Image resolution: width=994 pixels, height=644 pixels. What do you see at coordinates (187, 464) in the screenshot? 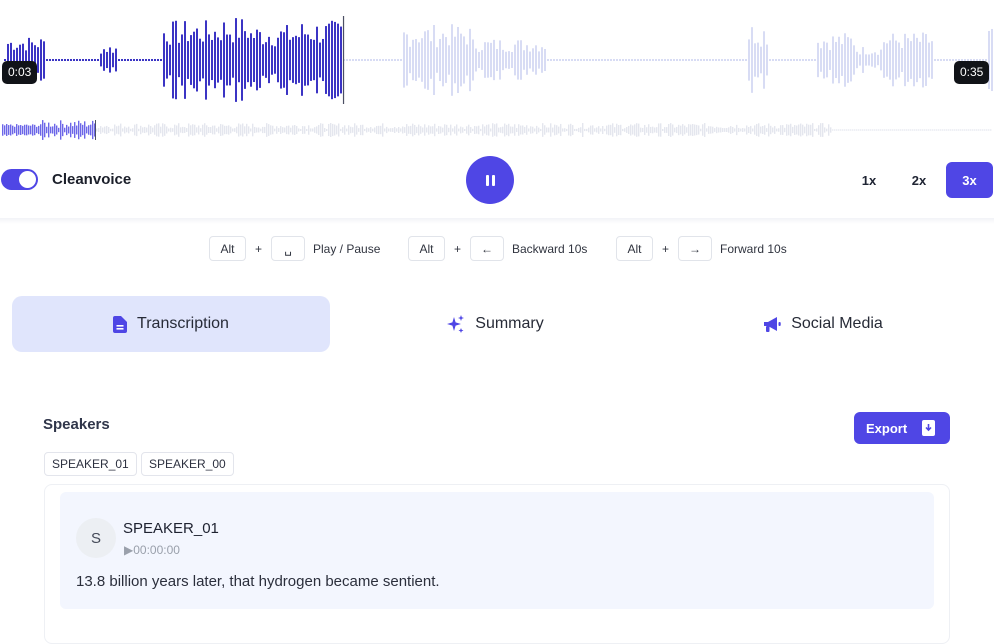
I see `speaker-chip: SPEAKER_00` at bounding box center [187, 464].